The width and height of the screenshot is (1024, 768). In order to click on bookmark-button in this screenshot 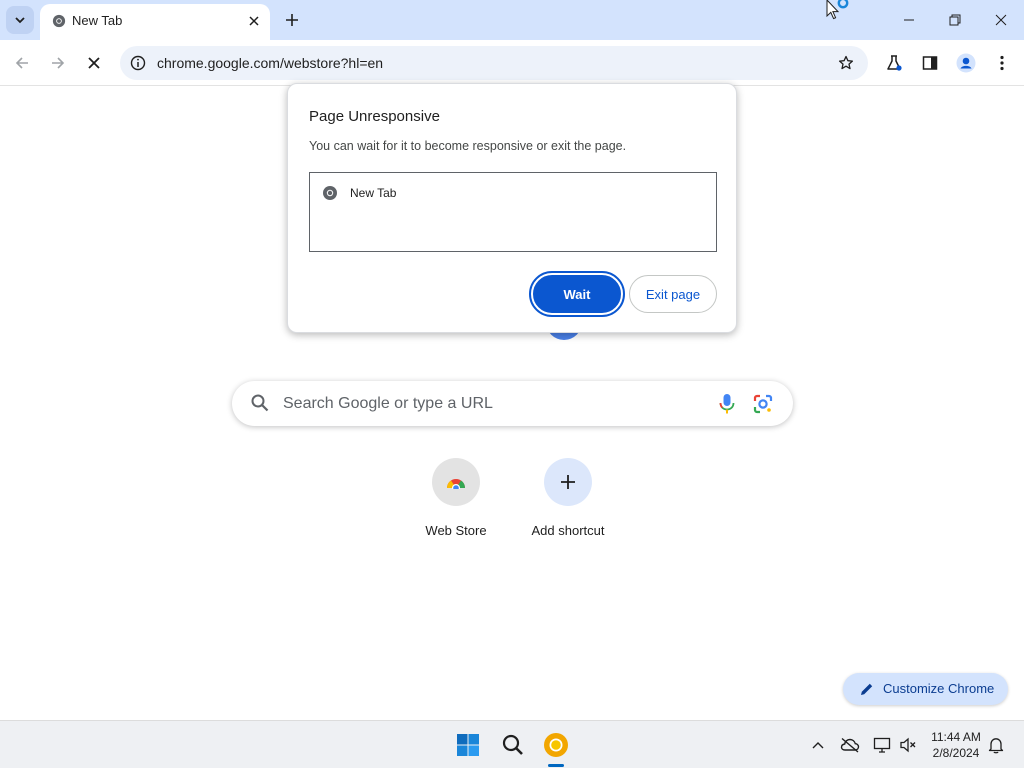, I will do `click(846, 63)`.